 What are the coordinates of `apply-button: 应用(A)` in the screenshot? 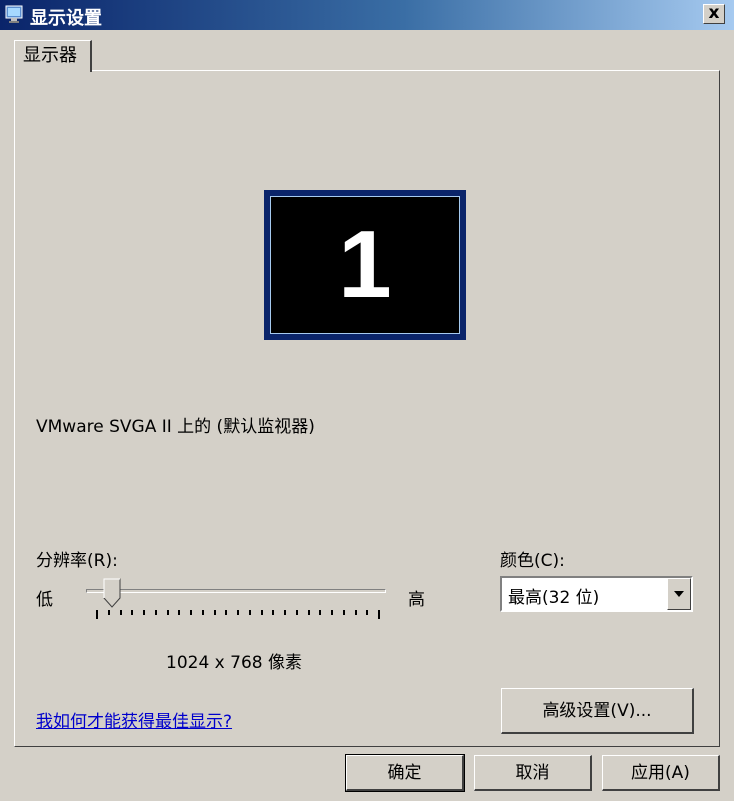 It's located at (661, 773).